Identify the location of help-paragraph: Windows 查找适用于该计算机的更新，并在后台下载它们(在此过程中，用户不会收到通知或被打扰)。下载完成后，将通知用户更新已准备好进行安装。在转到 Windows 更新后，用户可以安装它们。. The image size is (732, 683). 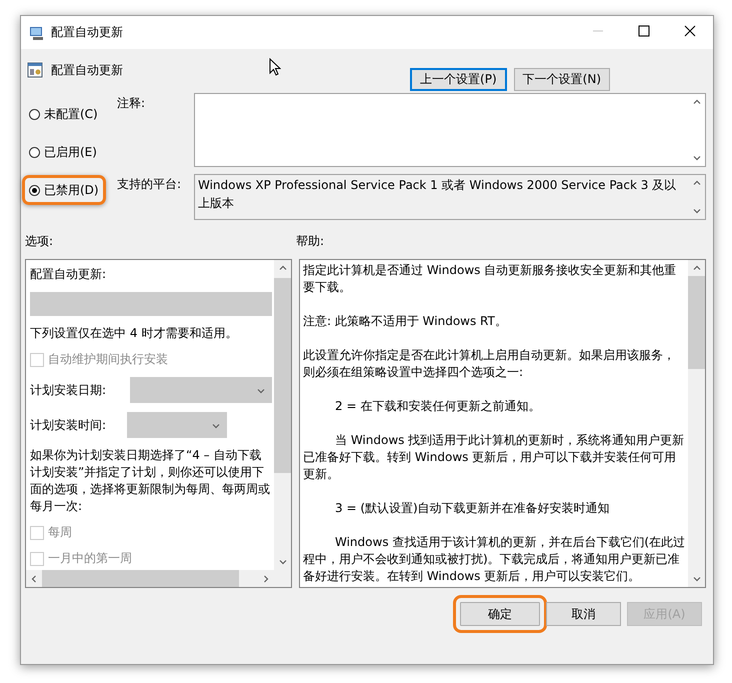
(494, 559).